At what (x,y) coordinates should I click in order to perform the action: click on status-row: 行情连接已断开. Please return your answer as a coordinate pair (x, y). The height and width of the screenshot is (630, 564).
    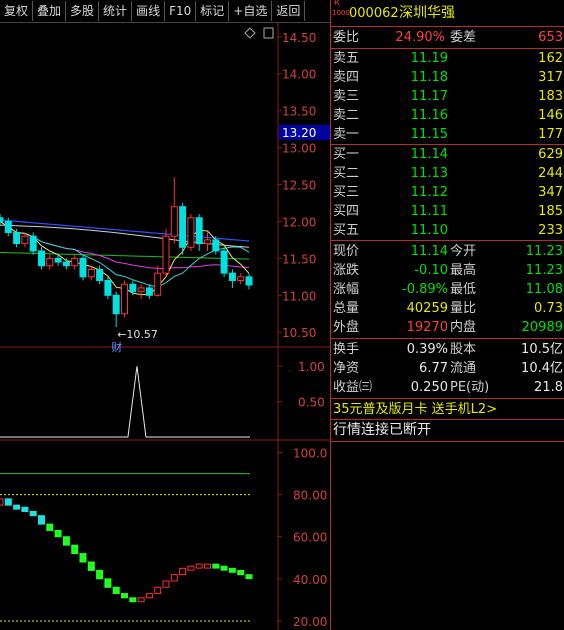
    Looking at the image, I should click on (448, 430).